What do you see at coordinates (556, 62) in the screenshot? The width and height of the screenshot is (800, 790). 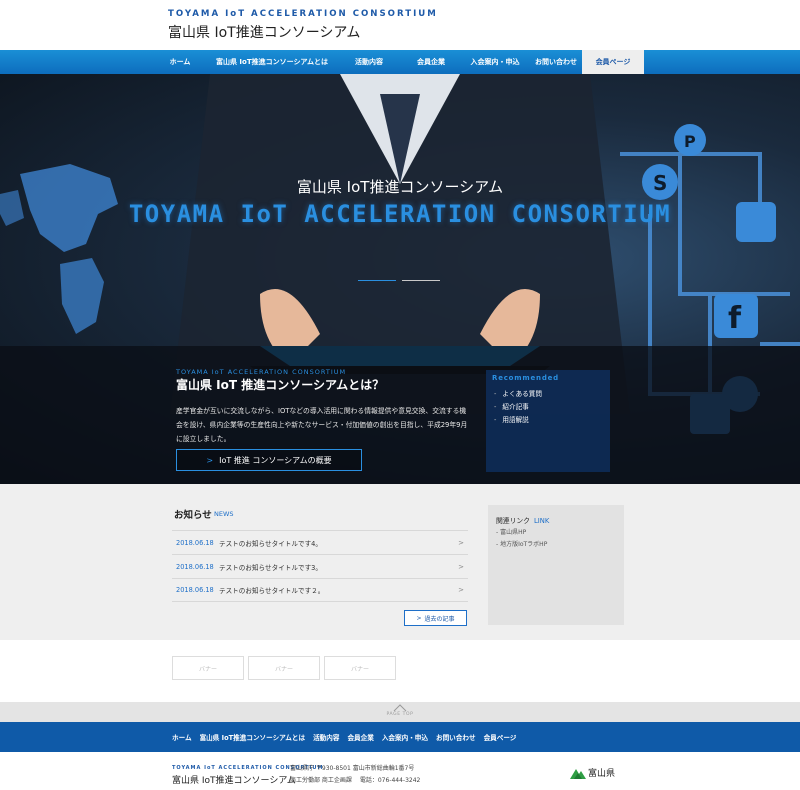 I see `nav-item-contact: お問い合わせ` at bounding box center [556, 62].